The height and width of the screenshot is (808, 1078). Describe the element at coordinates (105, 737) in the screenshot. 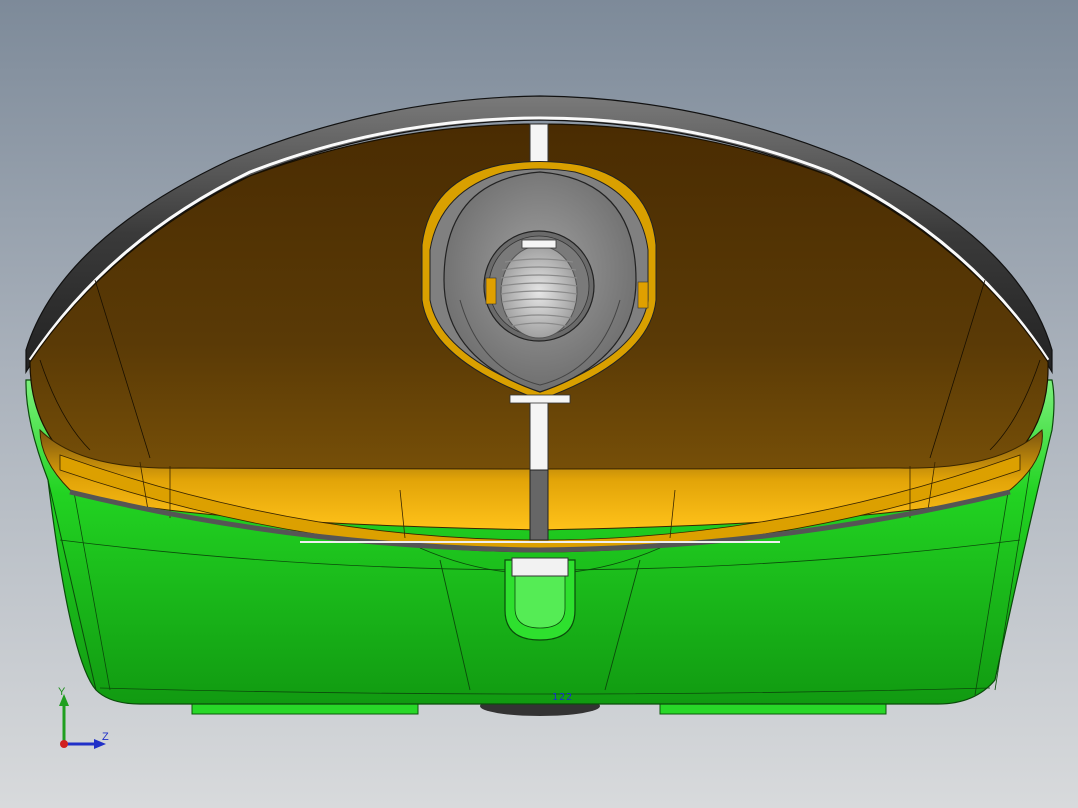

I see `axis-z-label: Z` at that location.